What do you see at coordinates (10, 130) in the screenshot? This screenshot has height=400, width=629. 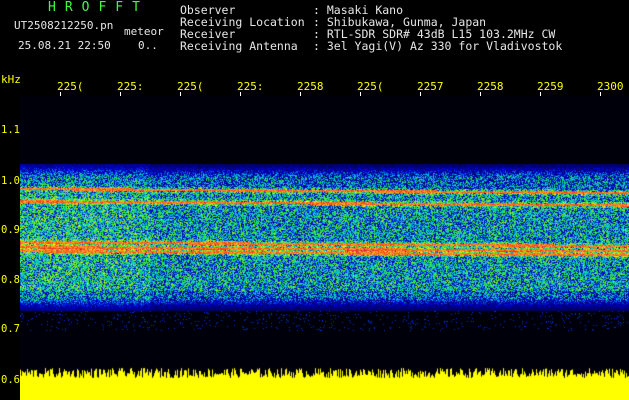 I see `y-tick-label: 1.1` at bounding box center [10, 130].